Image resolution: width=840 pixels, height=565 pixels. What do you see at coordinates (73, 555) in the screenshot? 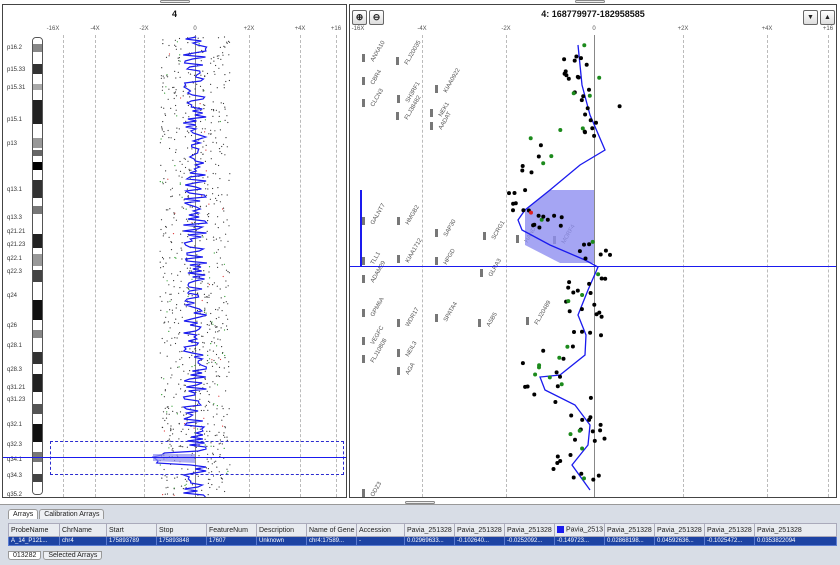
I see `tab-selected-arrays: Selected Arrays` at bounding box center [73, 555].